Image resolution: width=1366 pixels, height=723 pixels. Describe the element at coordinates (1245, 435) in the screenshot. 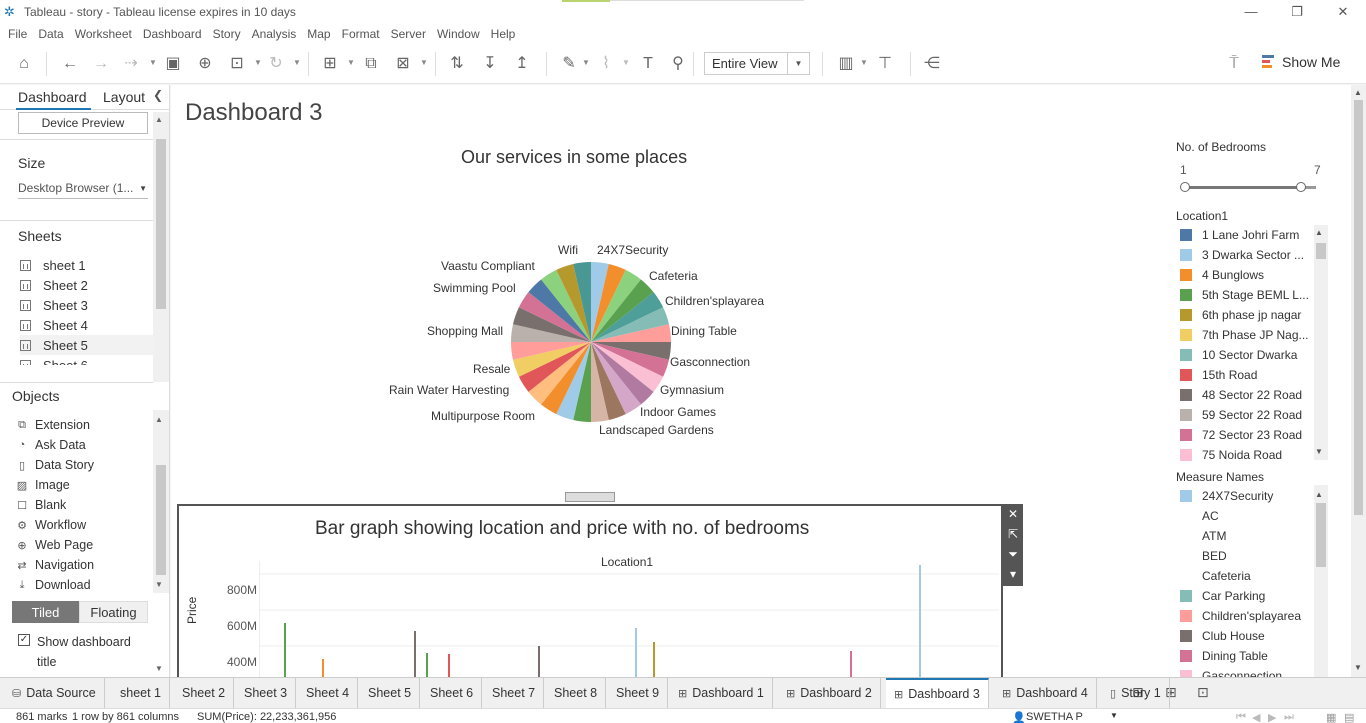

I see `legend-item: 72 Sector 23 Road` at that location.